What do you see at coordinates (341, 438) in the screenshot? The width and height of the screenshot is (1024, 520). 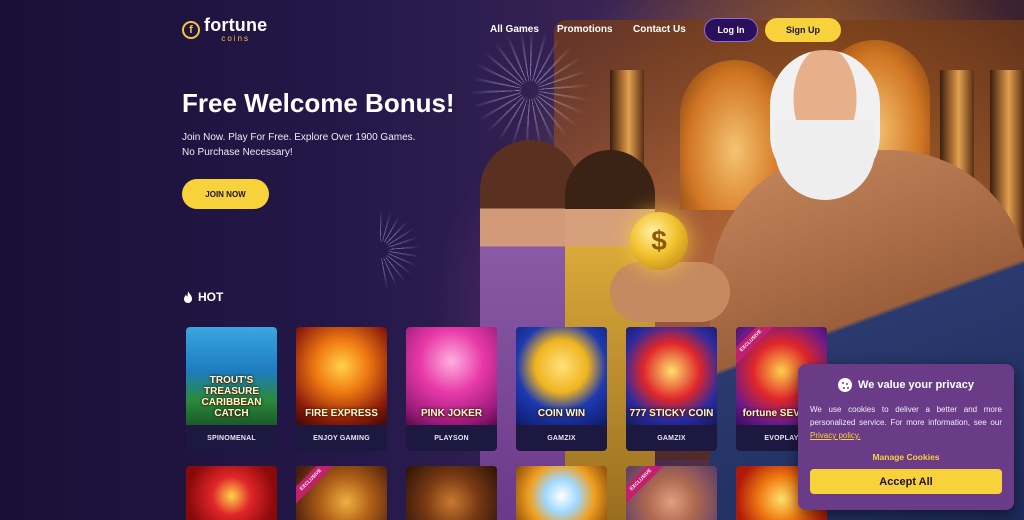 I see `game-provider: ENJOY GAMING` at bounding box center [341, 438].